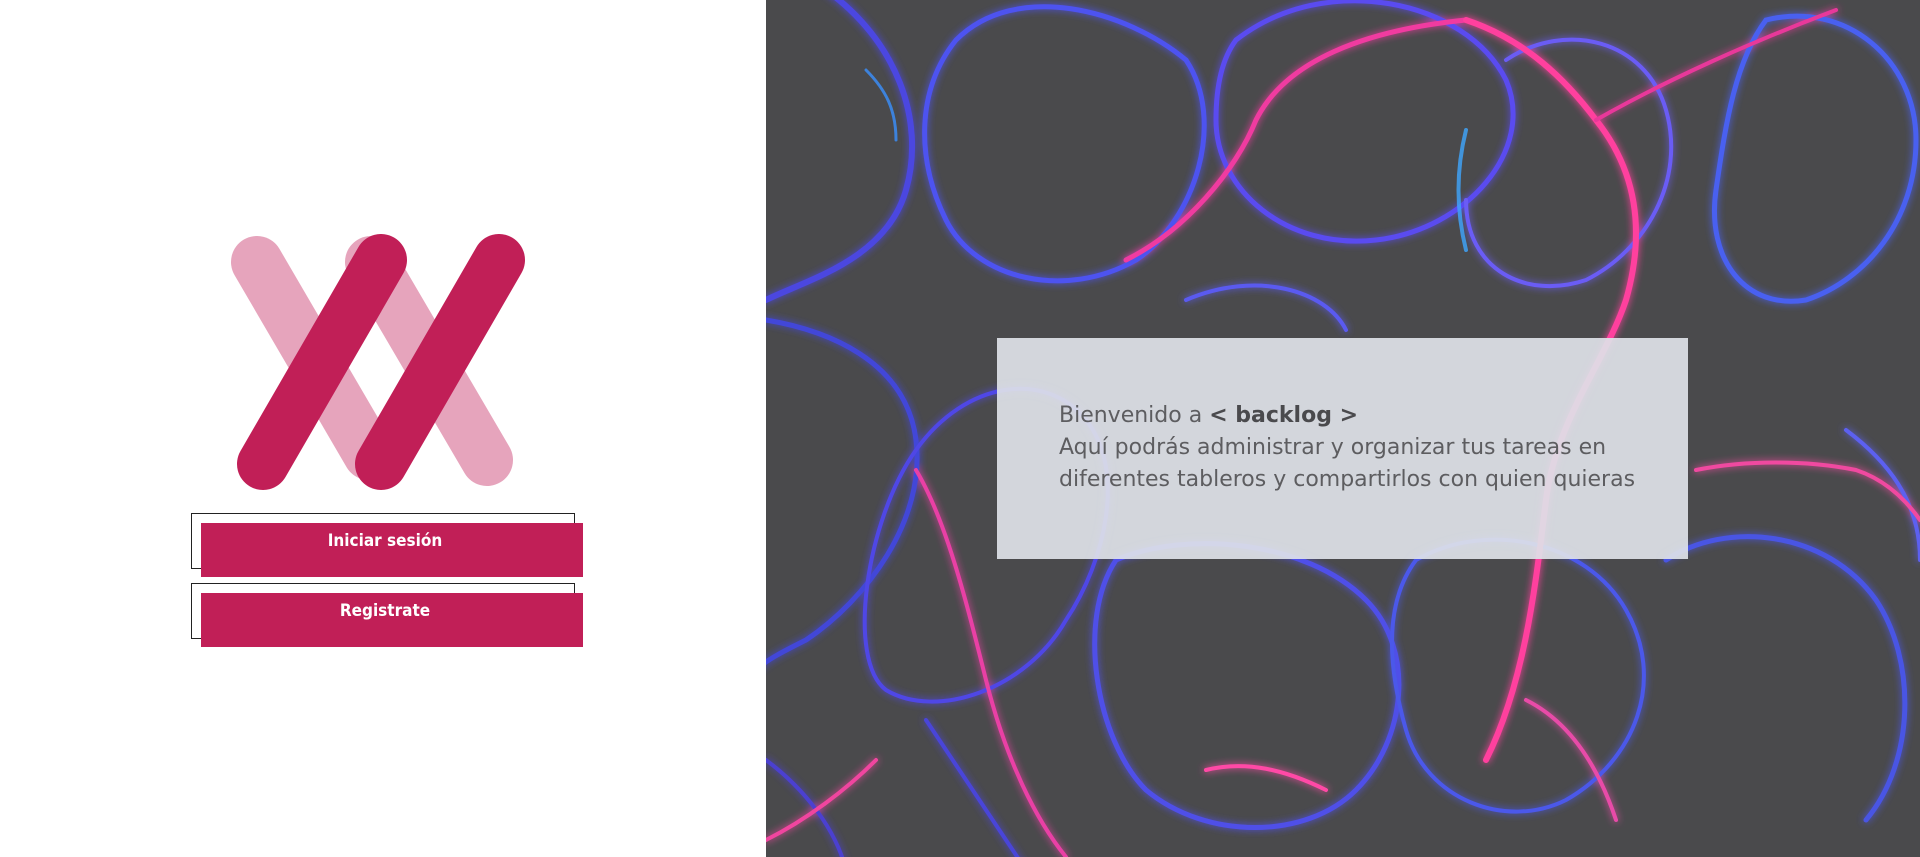 The image size is (1920, 857). I want to click on register-button-label: Registrate, so click(385, 611).